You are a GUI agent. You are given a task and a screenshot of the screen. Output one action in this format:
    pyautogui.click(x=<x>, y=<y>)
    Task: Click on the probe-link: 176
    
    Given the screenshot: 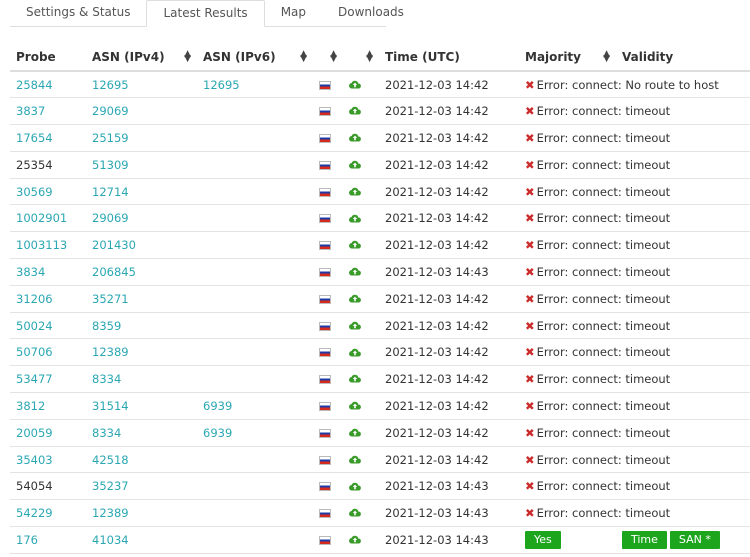 What is the action you would take?
    pyautogui.click(x=27, y=540)
    